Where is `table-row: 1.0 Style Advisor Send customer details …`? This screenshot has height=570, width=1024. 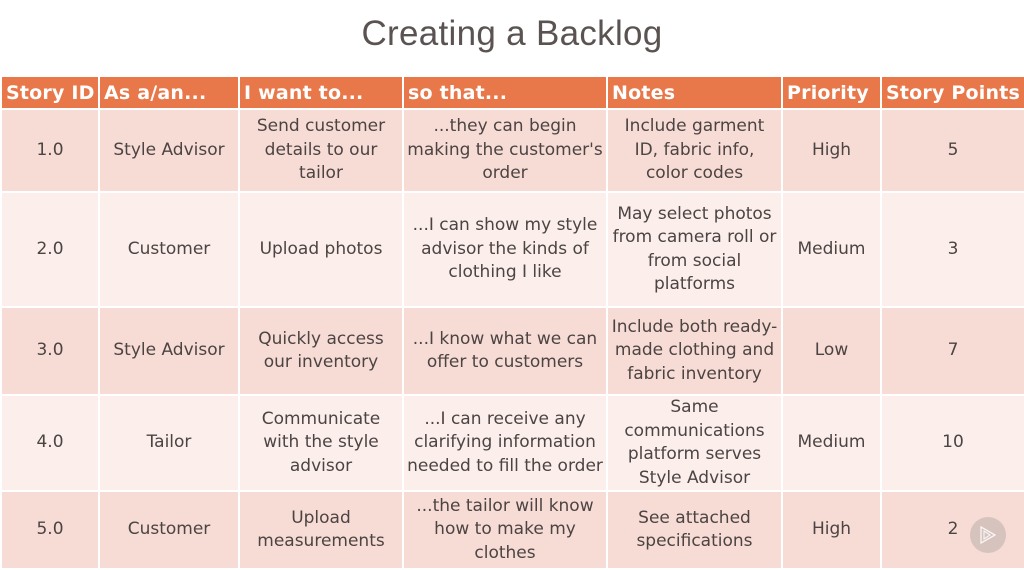
table-row: 1.0 Style Advisor Send customer details … is located at coordinates (512, 150).